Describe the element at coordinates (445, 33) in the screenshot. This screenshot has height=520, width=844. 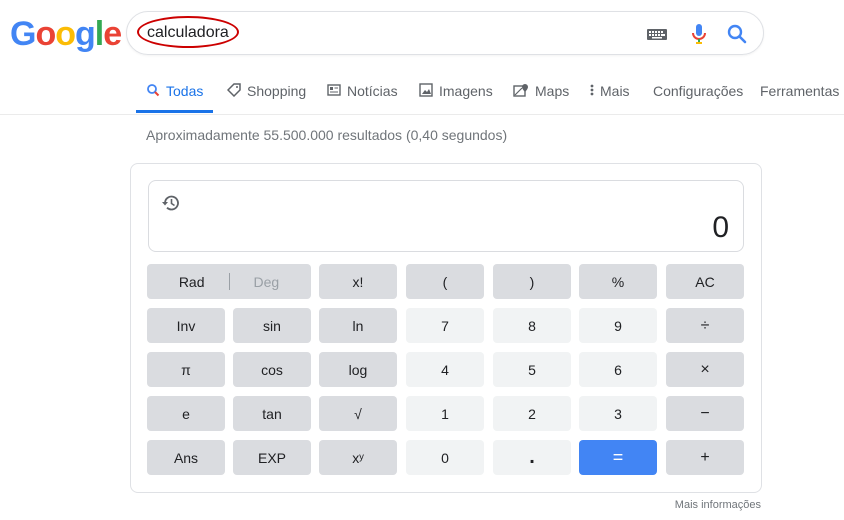
I see `search-box: calculadora` at that location.